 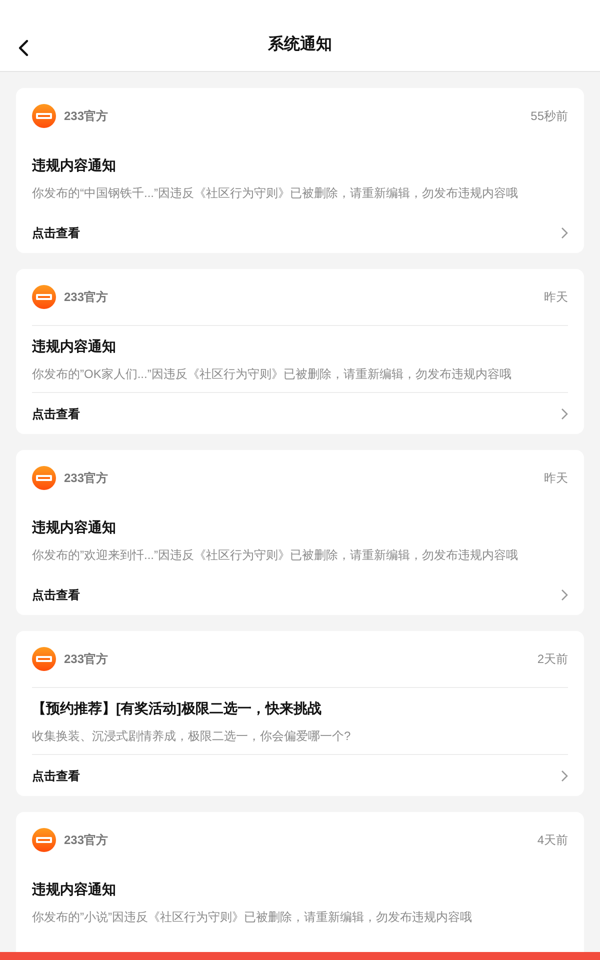 What do you see at coordinates (272, 374) in the screenshot?
I see `notice-body: 你发布的”OK家人们...”因违反《社区行为守则》已被删除，请重新编辑，勿发布违规内容哦` at bounding box center [272, 374].